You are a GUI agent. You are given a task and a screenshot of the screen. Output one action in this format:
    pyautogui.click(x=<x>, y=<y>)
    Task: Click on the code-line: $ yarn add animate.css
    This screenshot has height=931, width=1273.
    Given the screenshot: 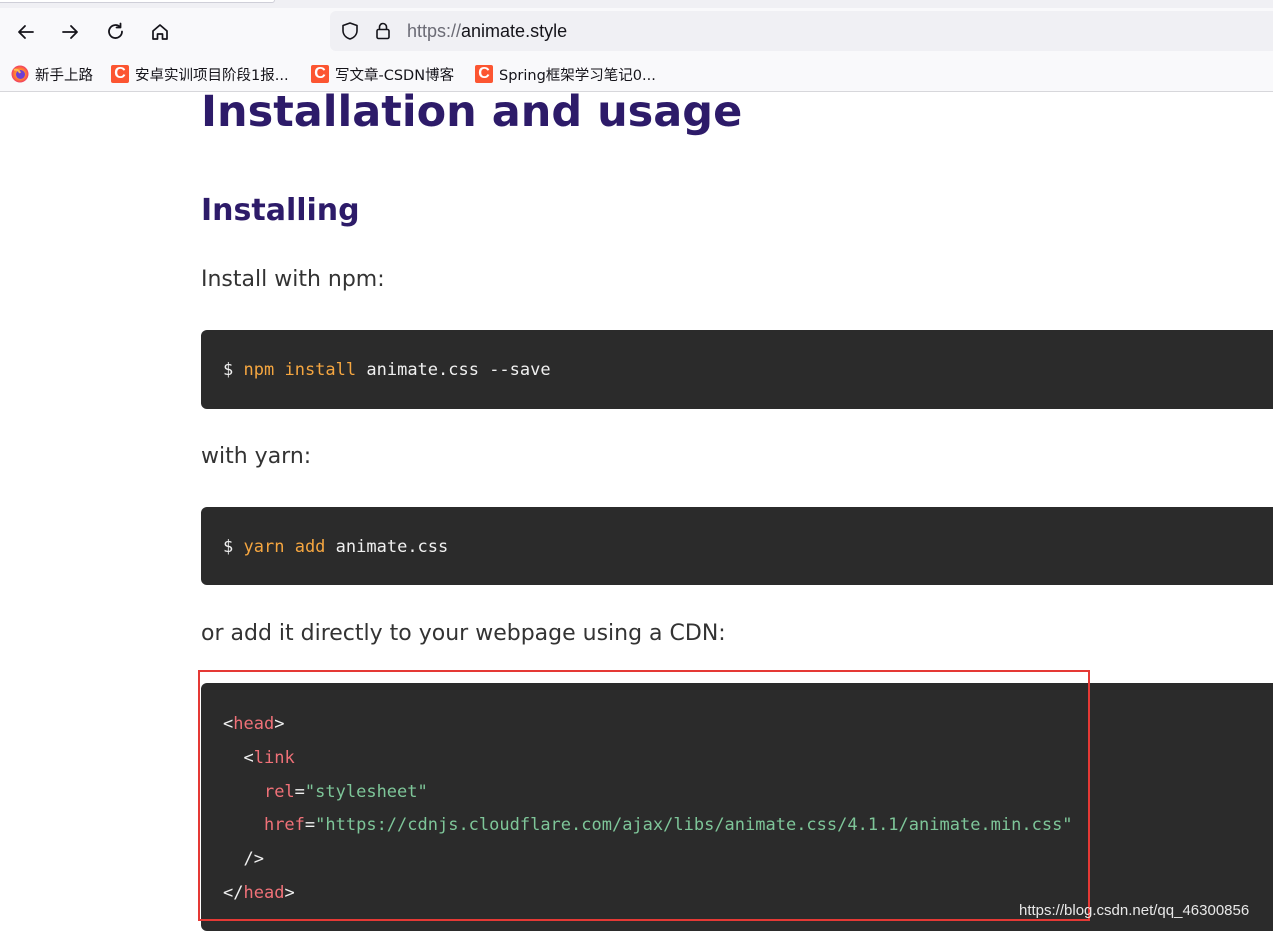 What is the action you would take?
    pyautogui.click(x=335, y=547)
    